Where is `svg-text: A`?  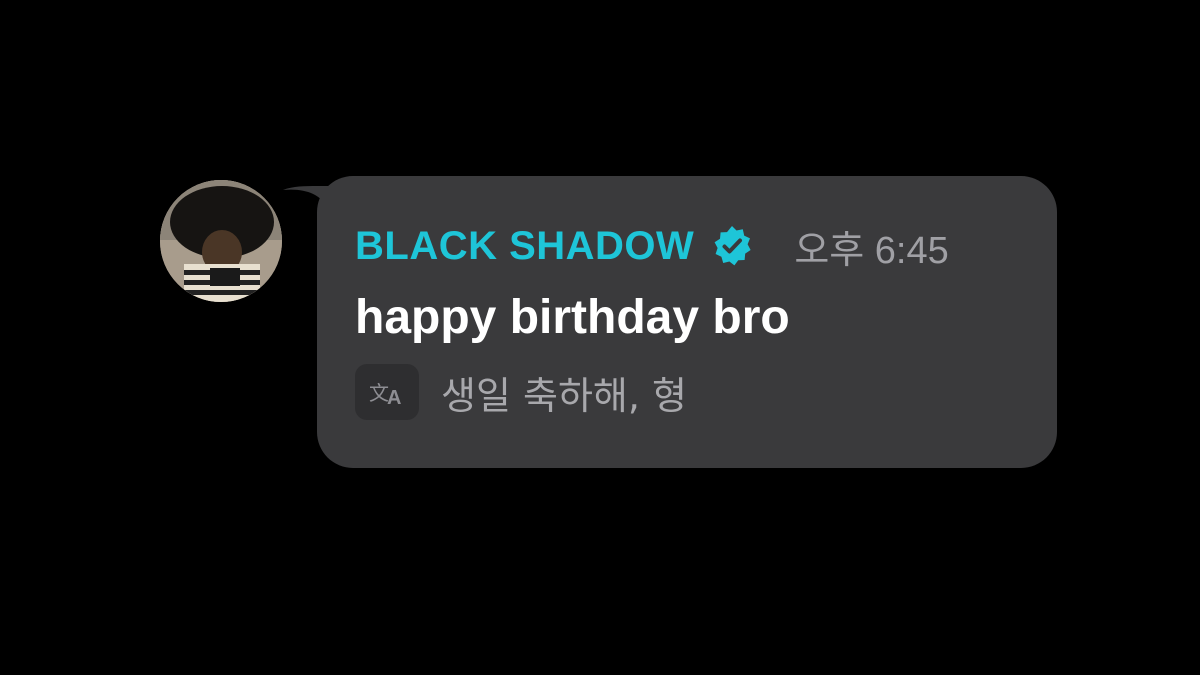 svg-text: A is located at coordinates (394, 397).